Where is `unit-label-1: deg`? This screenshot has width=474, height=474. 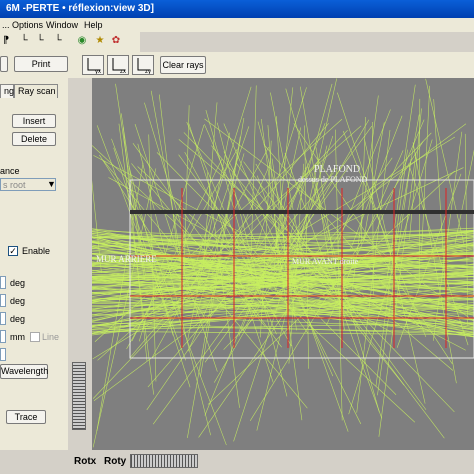 unit-label-1: deg is located at coordinates (18, 283).